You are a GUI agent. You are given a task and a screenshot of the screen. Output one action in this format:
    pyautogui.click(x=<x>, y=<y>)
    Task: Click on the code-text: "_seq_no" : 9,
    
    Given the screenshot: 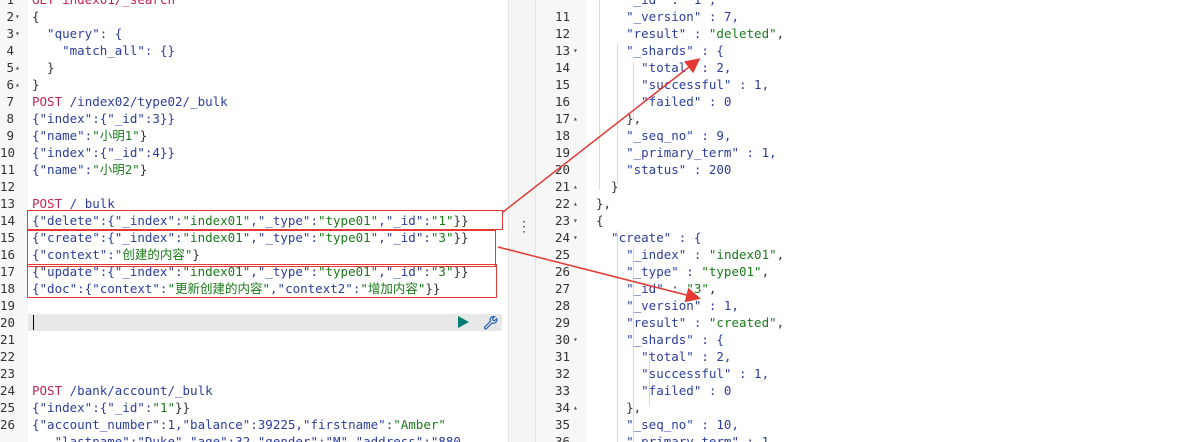 What is the action you would take?
    pyautogui.click(x=663, y=135)
    